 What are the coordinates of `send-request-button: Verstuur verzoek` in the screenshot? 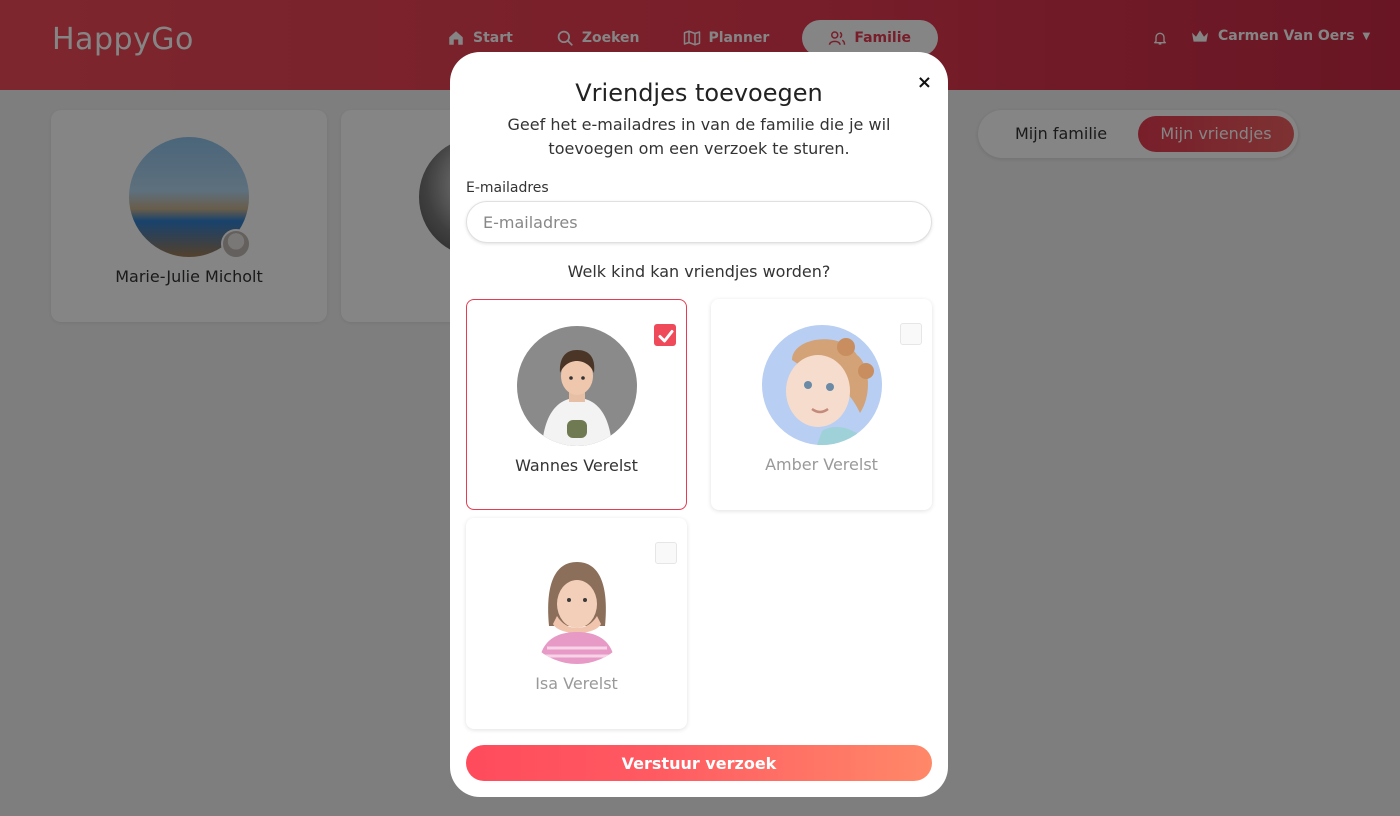 It's located at (699, 763).